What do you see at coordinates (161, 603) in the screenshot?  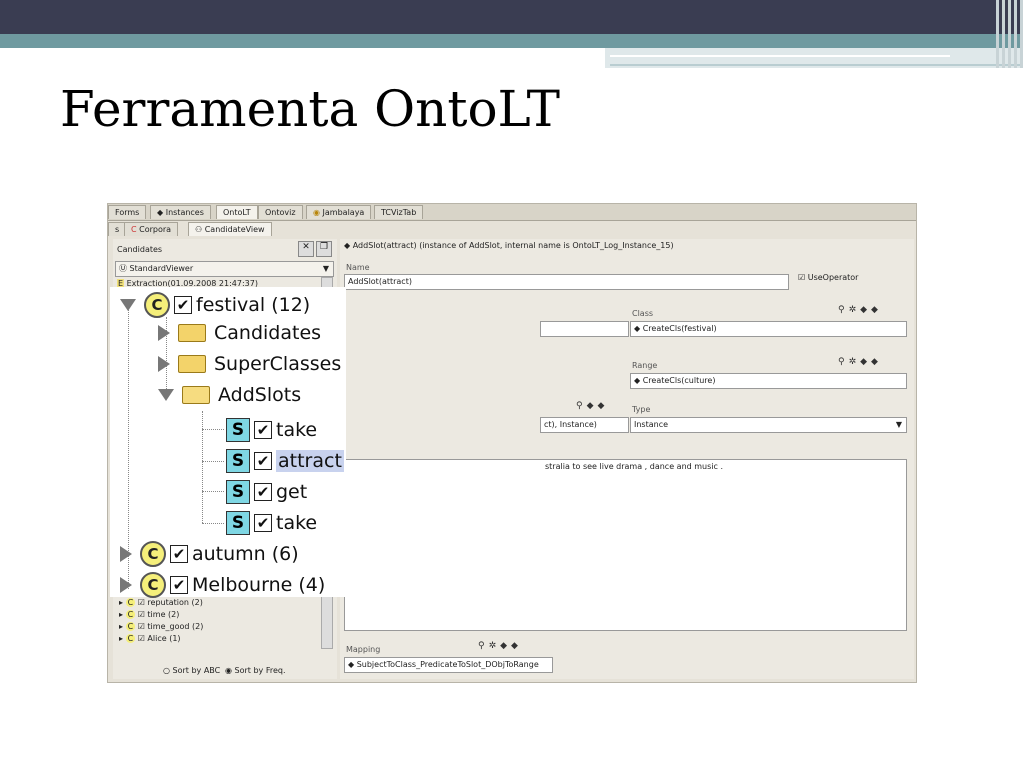 I see `list-item: ▸ C ☑ reputation (2)` at bounding box center [161, 603].